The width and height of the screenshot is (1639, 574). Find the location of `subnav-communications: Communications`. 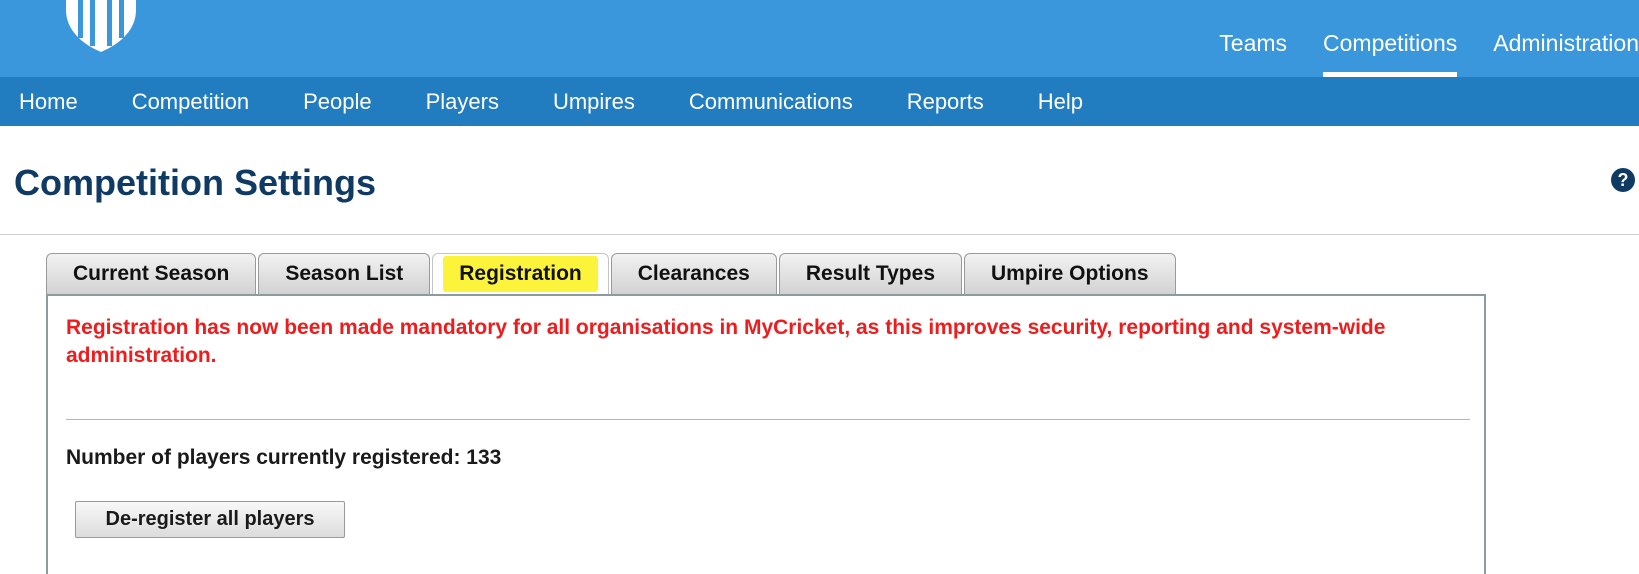

subnav-communications: Communications is located at coordinates (771, 102).